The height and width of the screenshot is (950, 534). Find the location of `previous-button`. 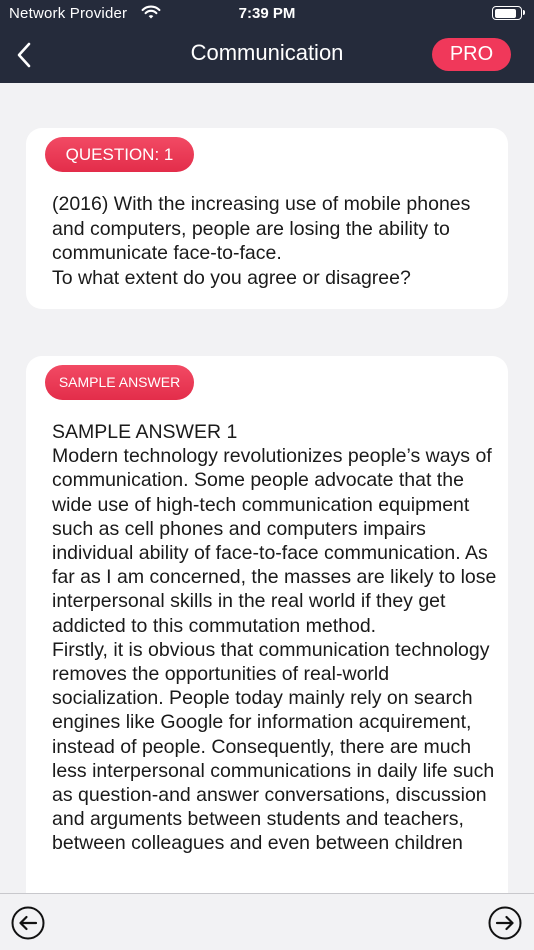

previous-button is located at coordinates (28, 923).